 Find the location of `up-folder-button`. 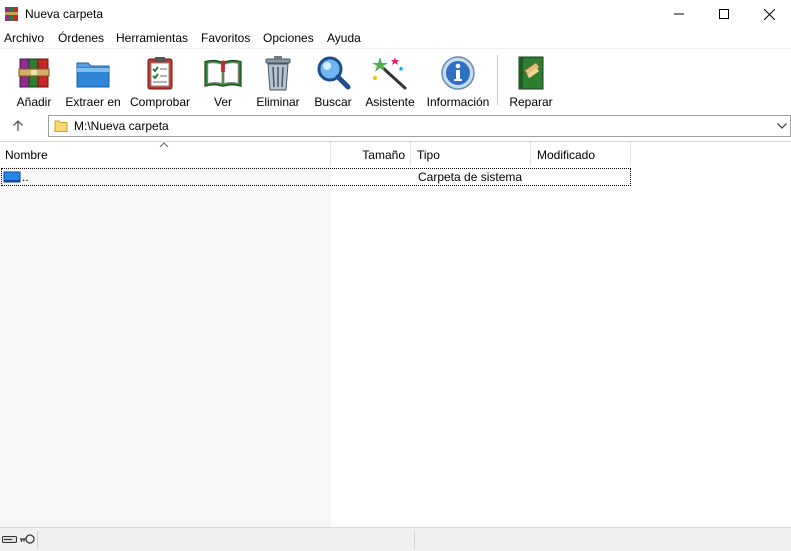

up-folder-button is located at coordinates (18, 126).